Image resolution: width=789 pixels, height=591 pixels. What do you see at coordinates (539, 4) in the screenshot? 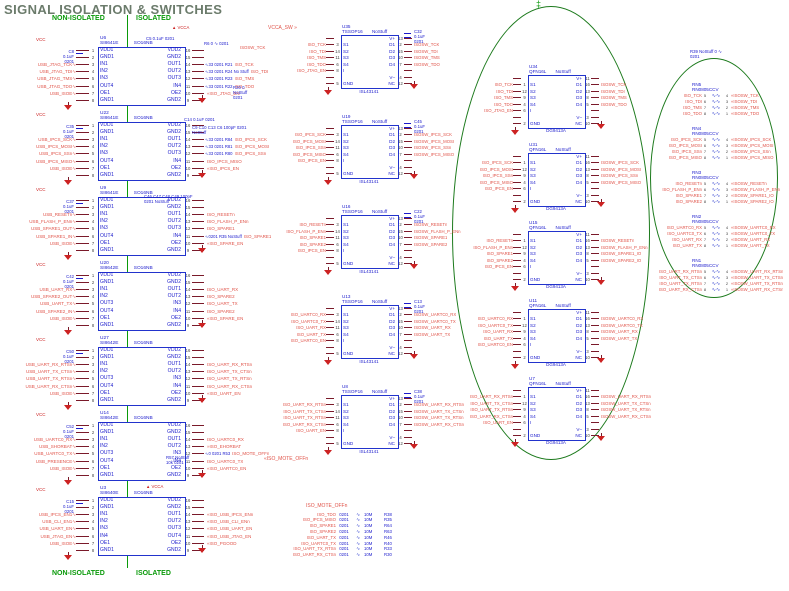
I see `misc-label: ‡` at bounding box center [539, 4].